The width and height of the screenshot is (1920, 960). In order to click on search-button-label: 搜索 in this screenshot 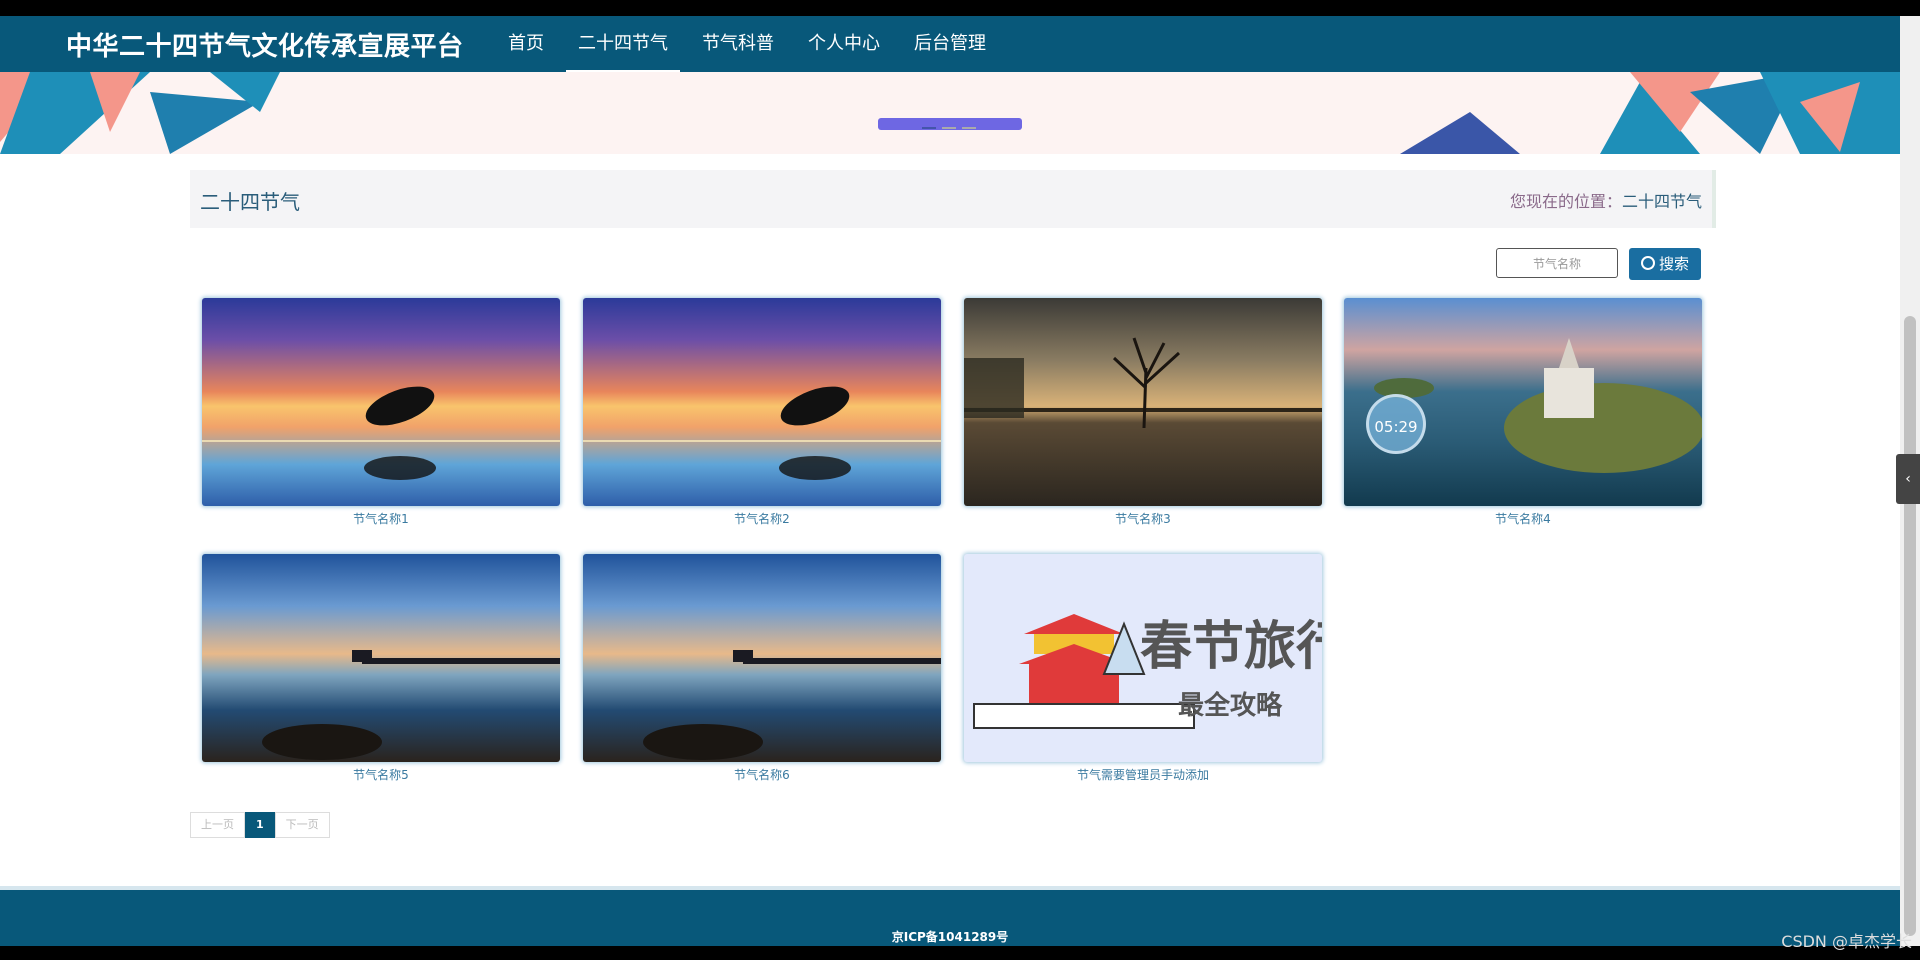, I will do `click(1673, 264)`.